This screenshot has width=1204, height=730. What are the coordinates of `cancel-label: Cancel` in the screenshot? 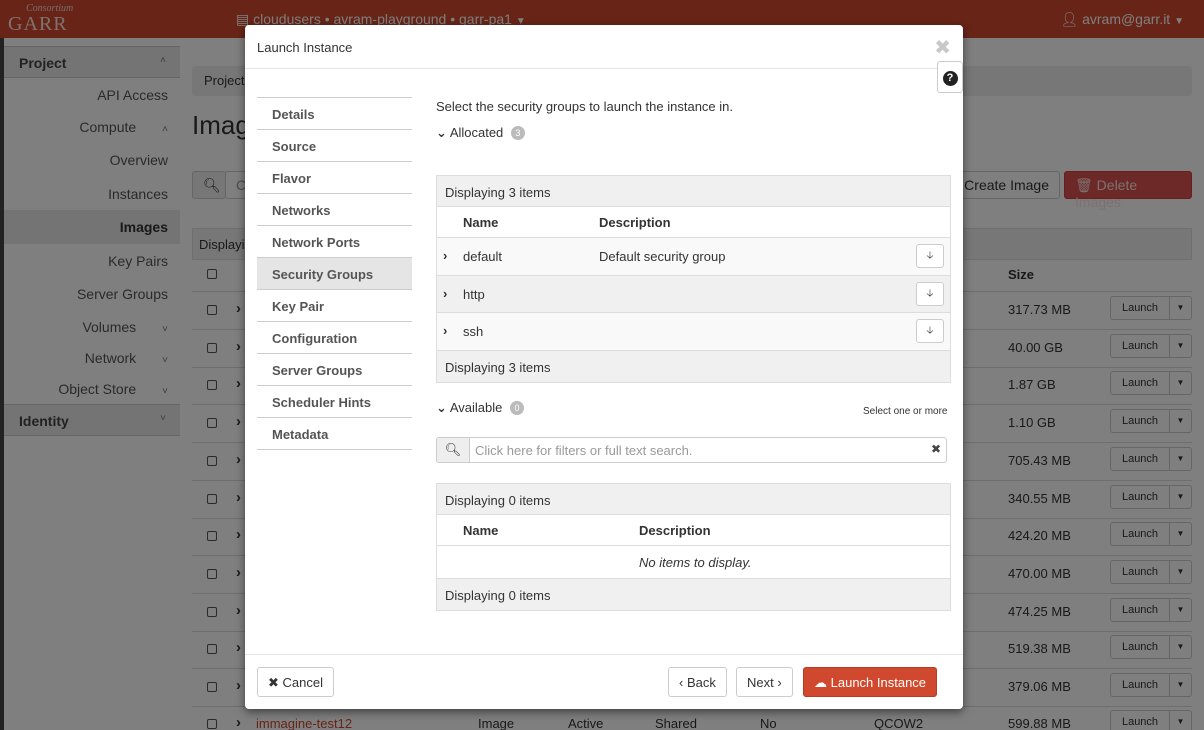 It's located at (302, 682).